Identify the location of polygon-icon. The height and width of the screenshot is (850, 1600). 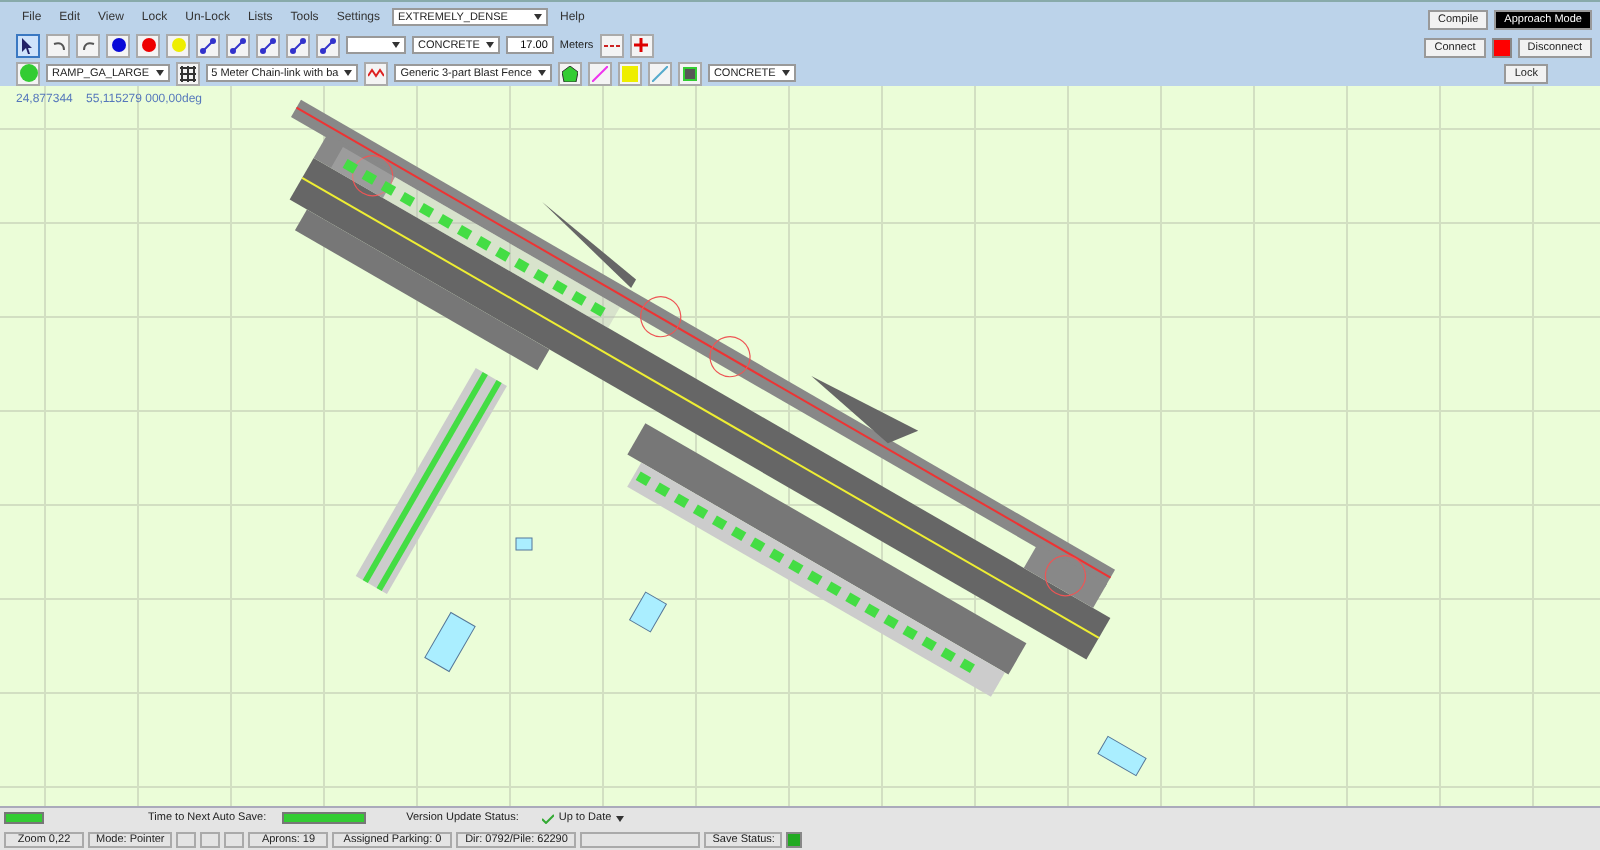
(569, 73).